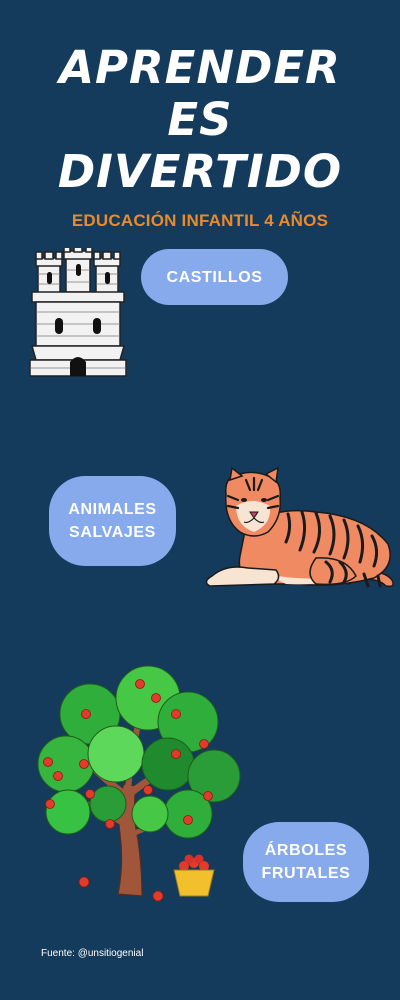  I want to click on castillos-label: CASTILLOS, so click(214, 277).